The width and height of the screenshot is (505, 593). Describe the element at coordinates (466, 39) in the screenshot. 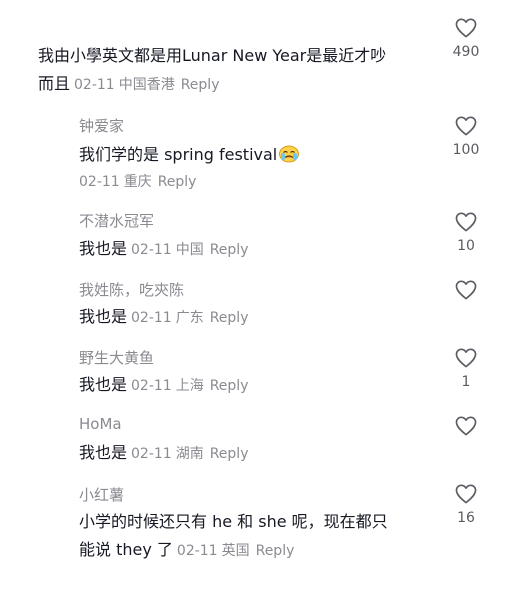

I see `like-control: 490` at that location.